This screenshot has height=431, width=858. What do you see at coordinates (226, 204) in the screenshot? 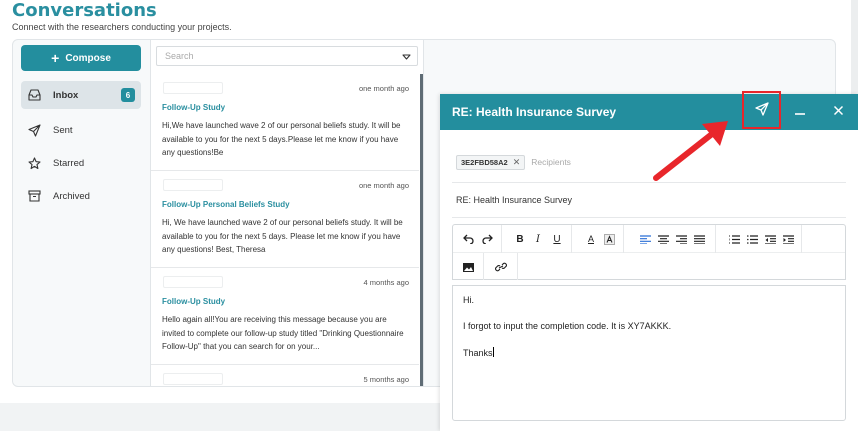
I see `message-subject: Follow-Up Personal Beliefs Study` at bounding box center [226, 204].